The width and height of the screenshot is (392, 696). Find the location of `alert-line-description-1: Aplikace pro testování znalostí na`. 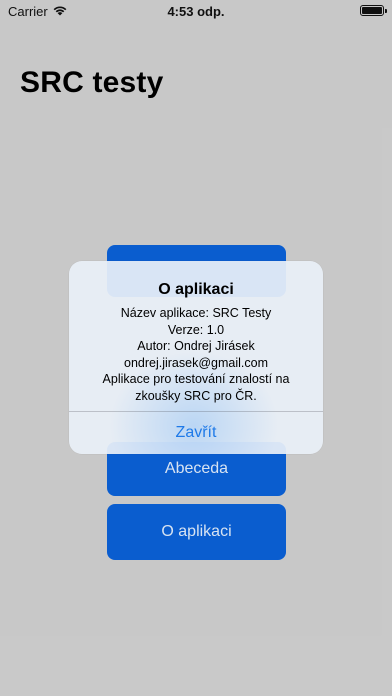

alert-line-description-1: Aplikace pro testování znalostí na is located at coordinates (196, 379).